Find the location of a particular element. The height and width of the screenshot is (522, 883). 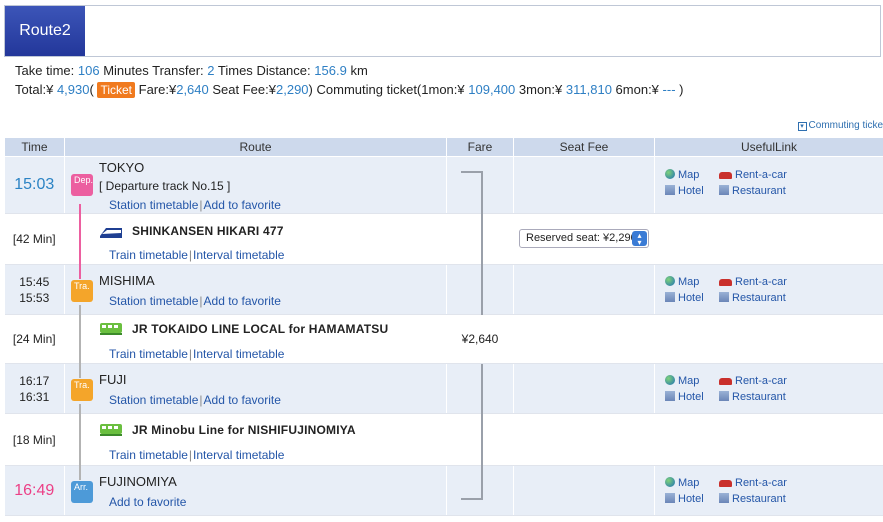

globe-icon is located at coordinates (670, 280).